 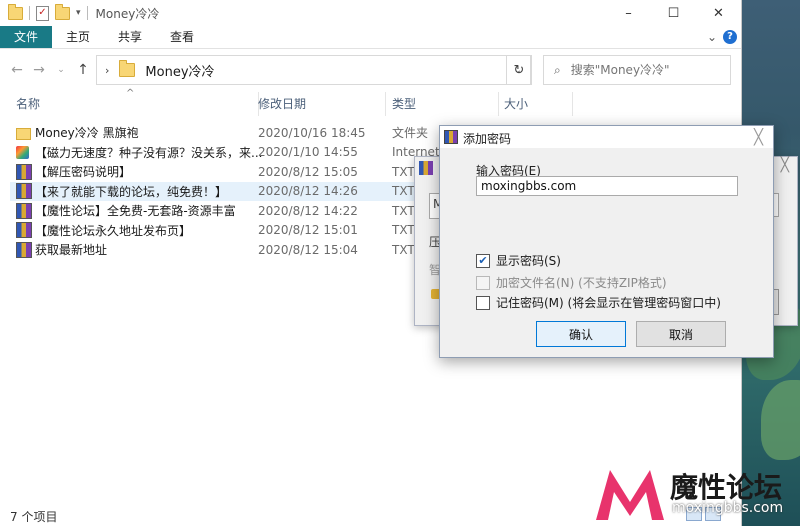 I want to click on search-box: ⌕, so click(x=637, y=70).